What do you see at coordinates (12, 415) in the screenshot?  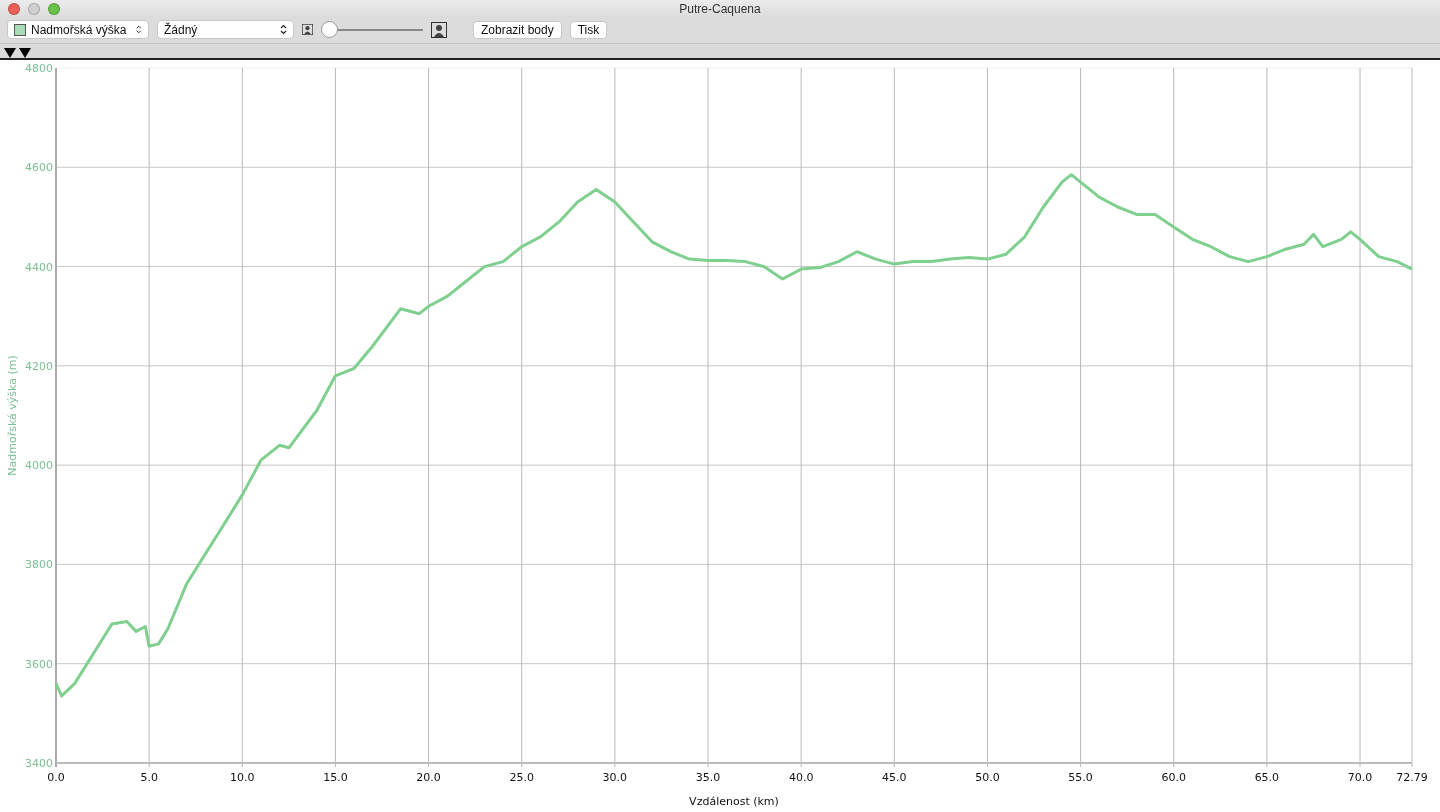 I see `y-axis-title: Nadmořská výška (m)` at bounding box center [12, 415].